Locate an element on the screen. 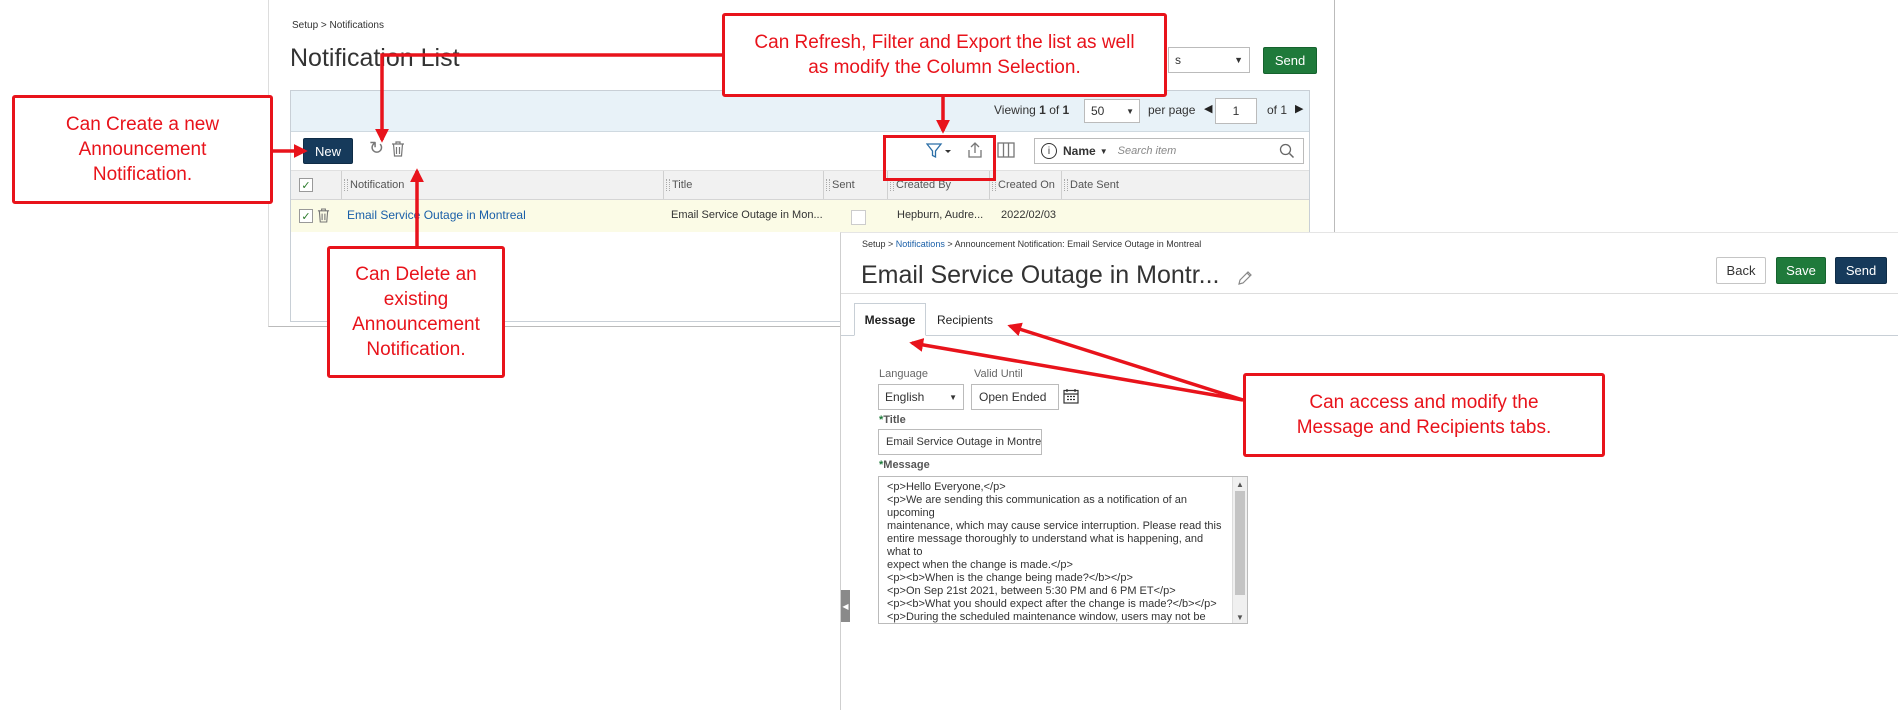 Image resolution: width=1898 pixels, height=710 pixels. arrow-message-tab is located at coordinates (1076, 370).